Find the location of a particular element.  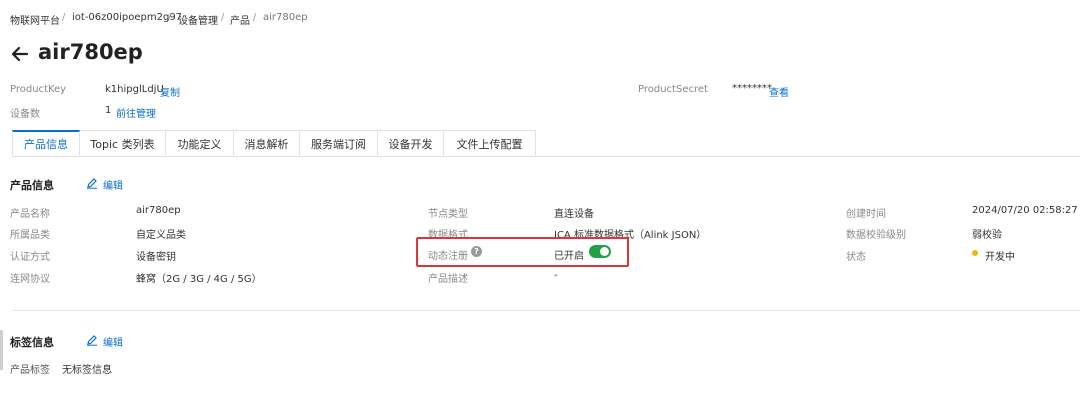

product-secret-value: ******** is located at coordinates (752, 88).